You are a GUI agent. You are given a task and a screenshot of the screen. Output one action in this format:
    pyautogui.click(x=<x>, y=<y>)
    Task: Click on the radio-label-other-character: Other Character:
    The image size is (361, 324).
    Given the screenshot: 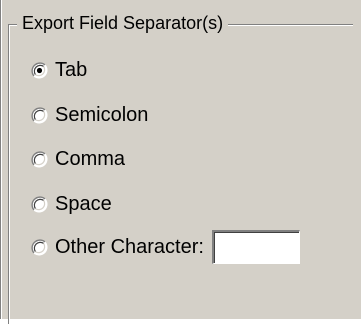 What is the action you would take?
    pyautogui.click(x=129, y=247)
    